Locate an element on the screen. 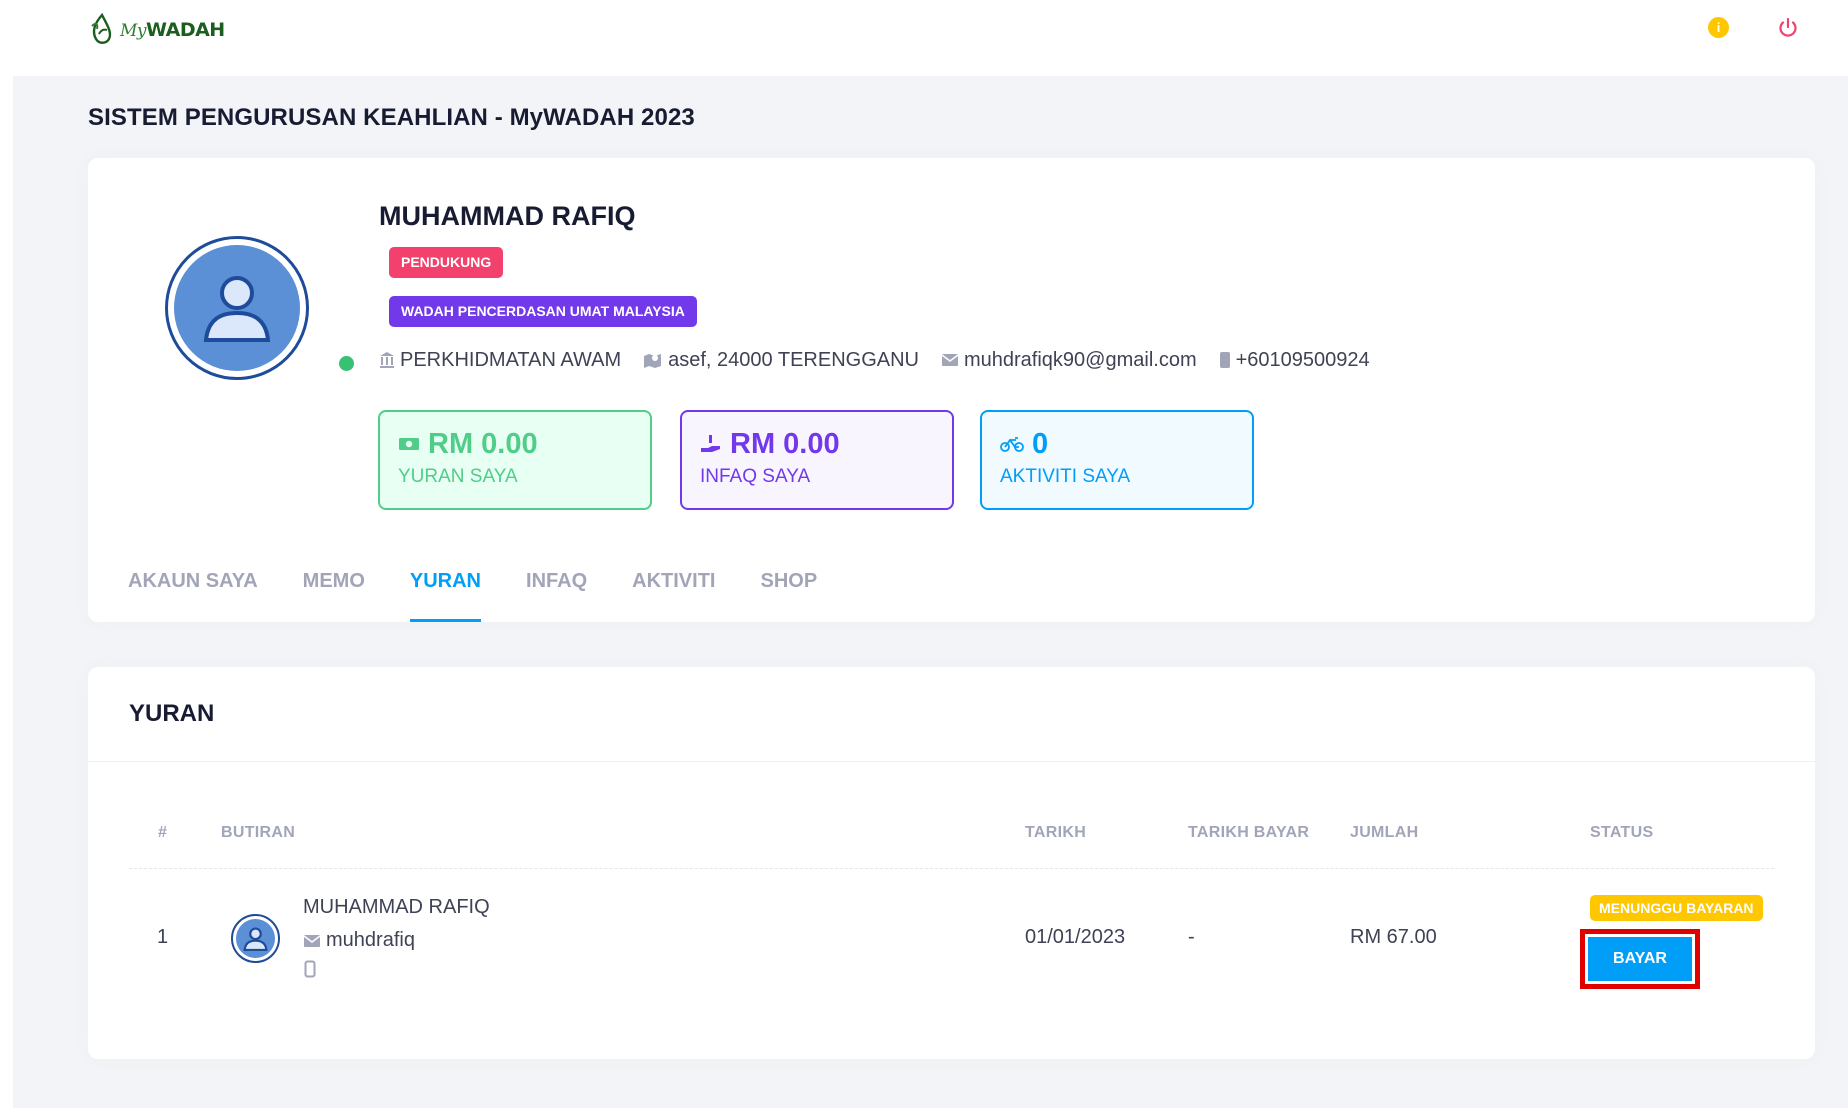 The image size is (1848, 1108). column-header-butiran: BUTIRAN is located at coordinates (258, 832).